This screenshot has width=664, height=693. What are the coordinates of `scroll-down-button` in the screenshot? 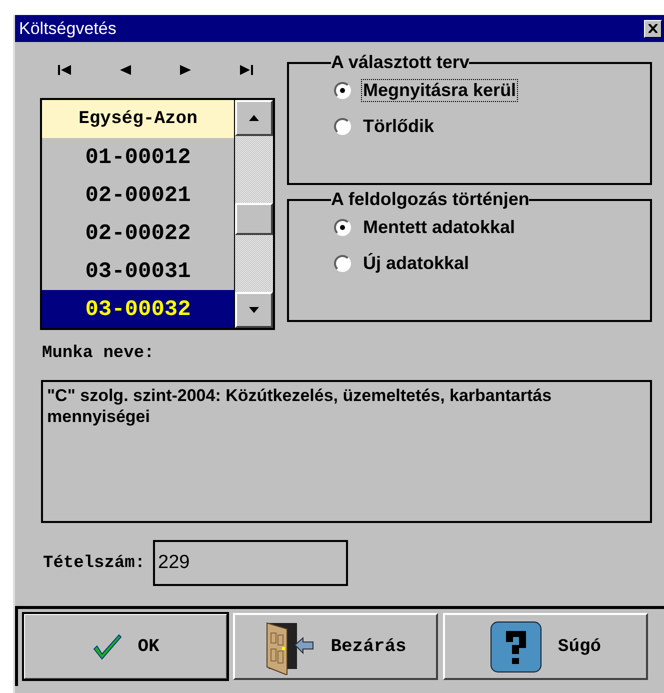 It's located at (254, 310).